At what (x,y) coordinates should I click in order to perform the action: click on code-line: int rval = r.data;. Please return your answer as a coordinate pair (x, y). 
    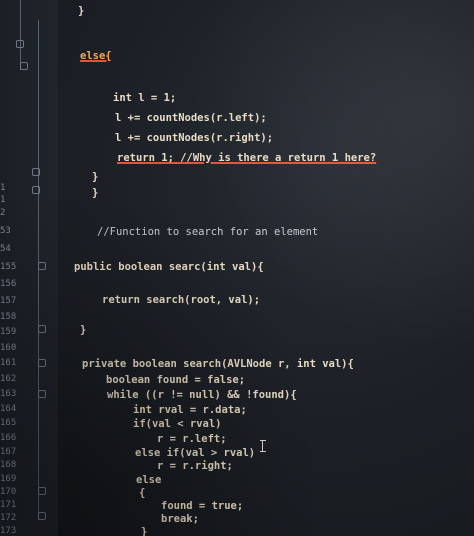
    Looking at the image, I should click on (190, 410).